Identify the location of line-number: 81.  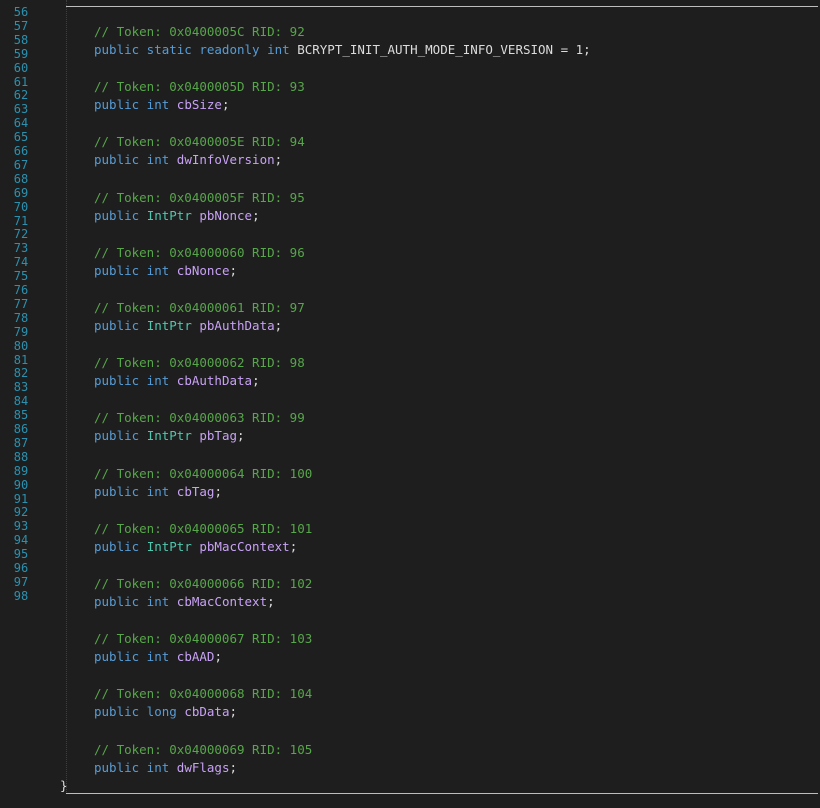
(21, 359).